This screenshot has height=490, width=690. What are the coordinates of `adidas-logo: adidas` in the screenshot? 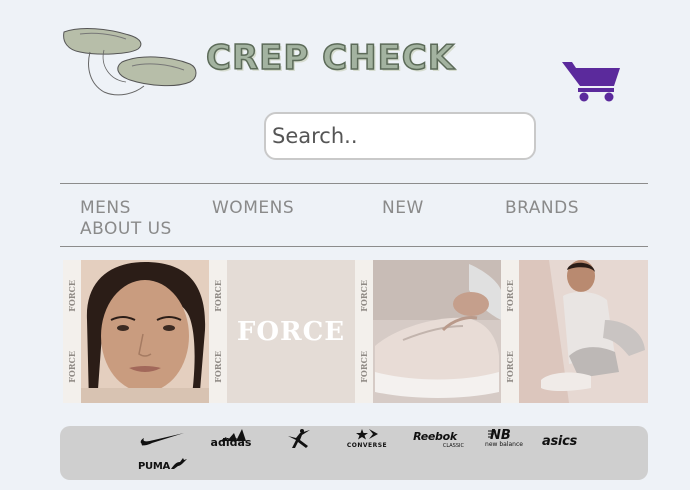 It's located at (231, 438).